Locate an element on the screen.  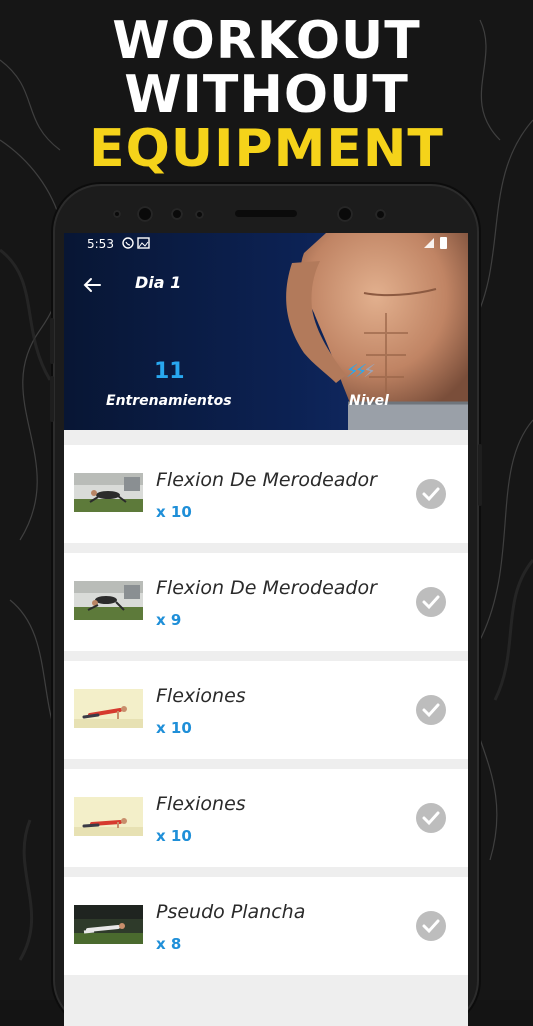
status-time: 5:53 is located at coordinates (100, 244).